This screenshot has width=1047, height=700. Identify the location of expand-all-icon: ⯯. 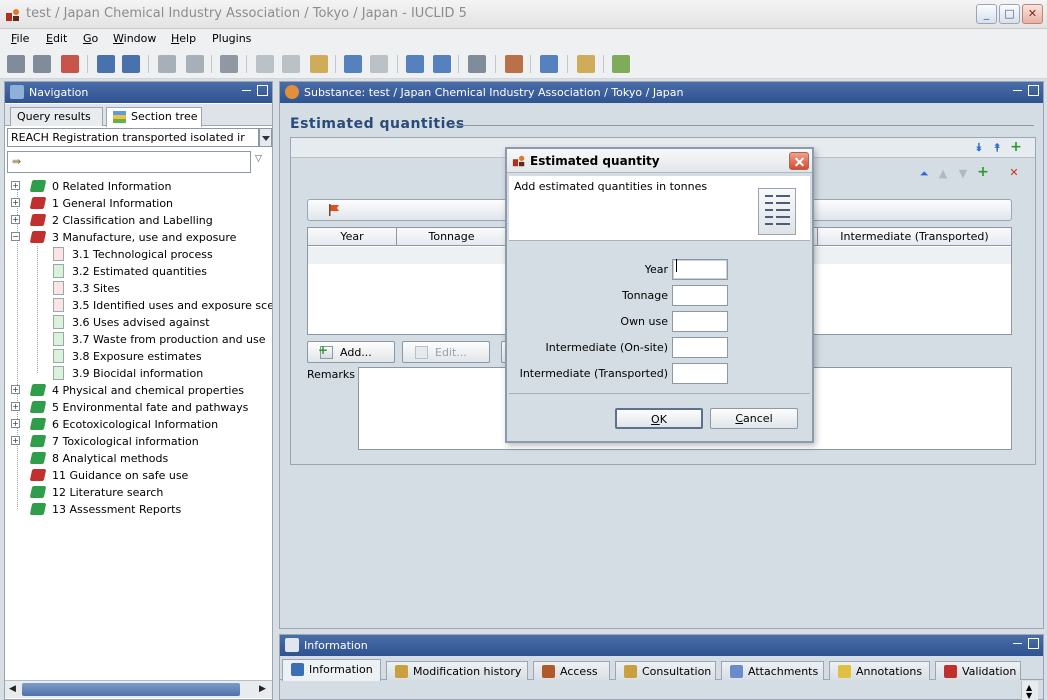
(979, 148).